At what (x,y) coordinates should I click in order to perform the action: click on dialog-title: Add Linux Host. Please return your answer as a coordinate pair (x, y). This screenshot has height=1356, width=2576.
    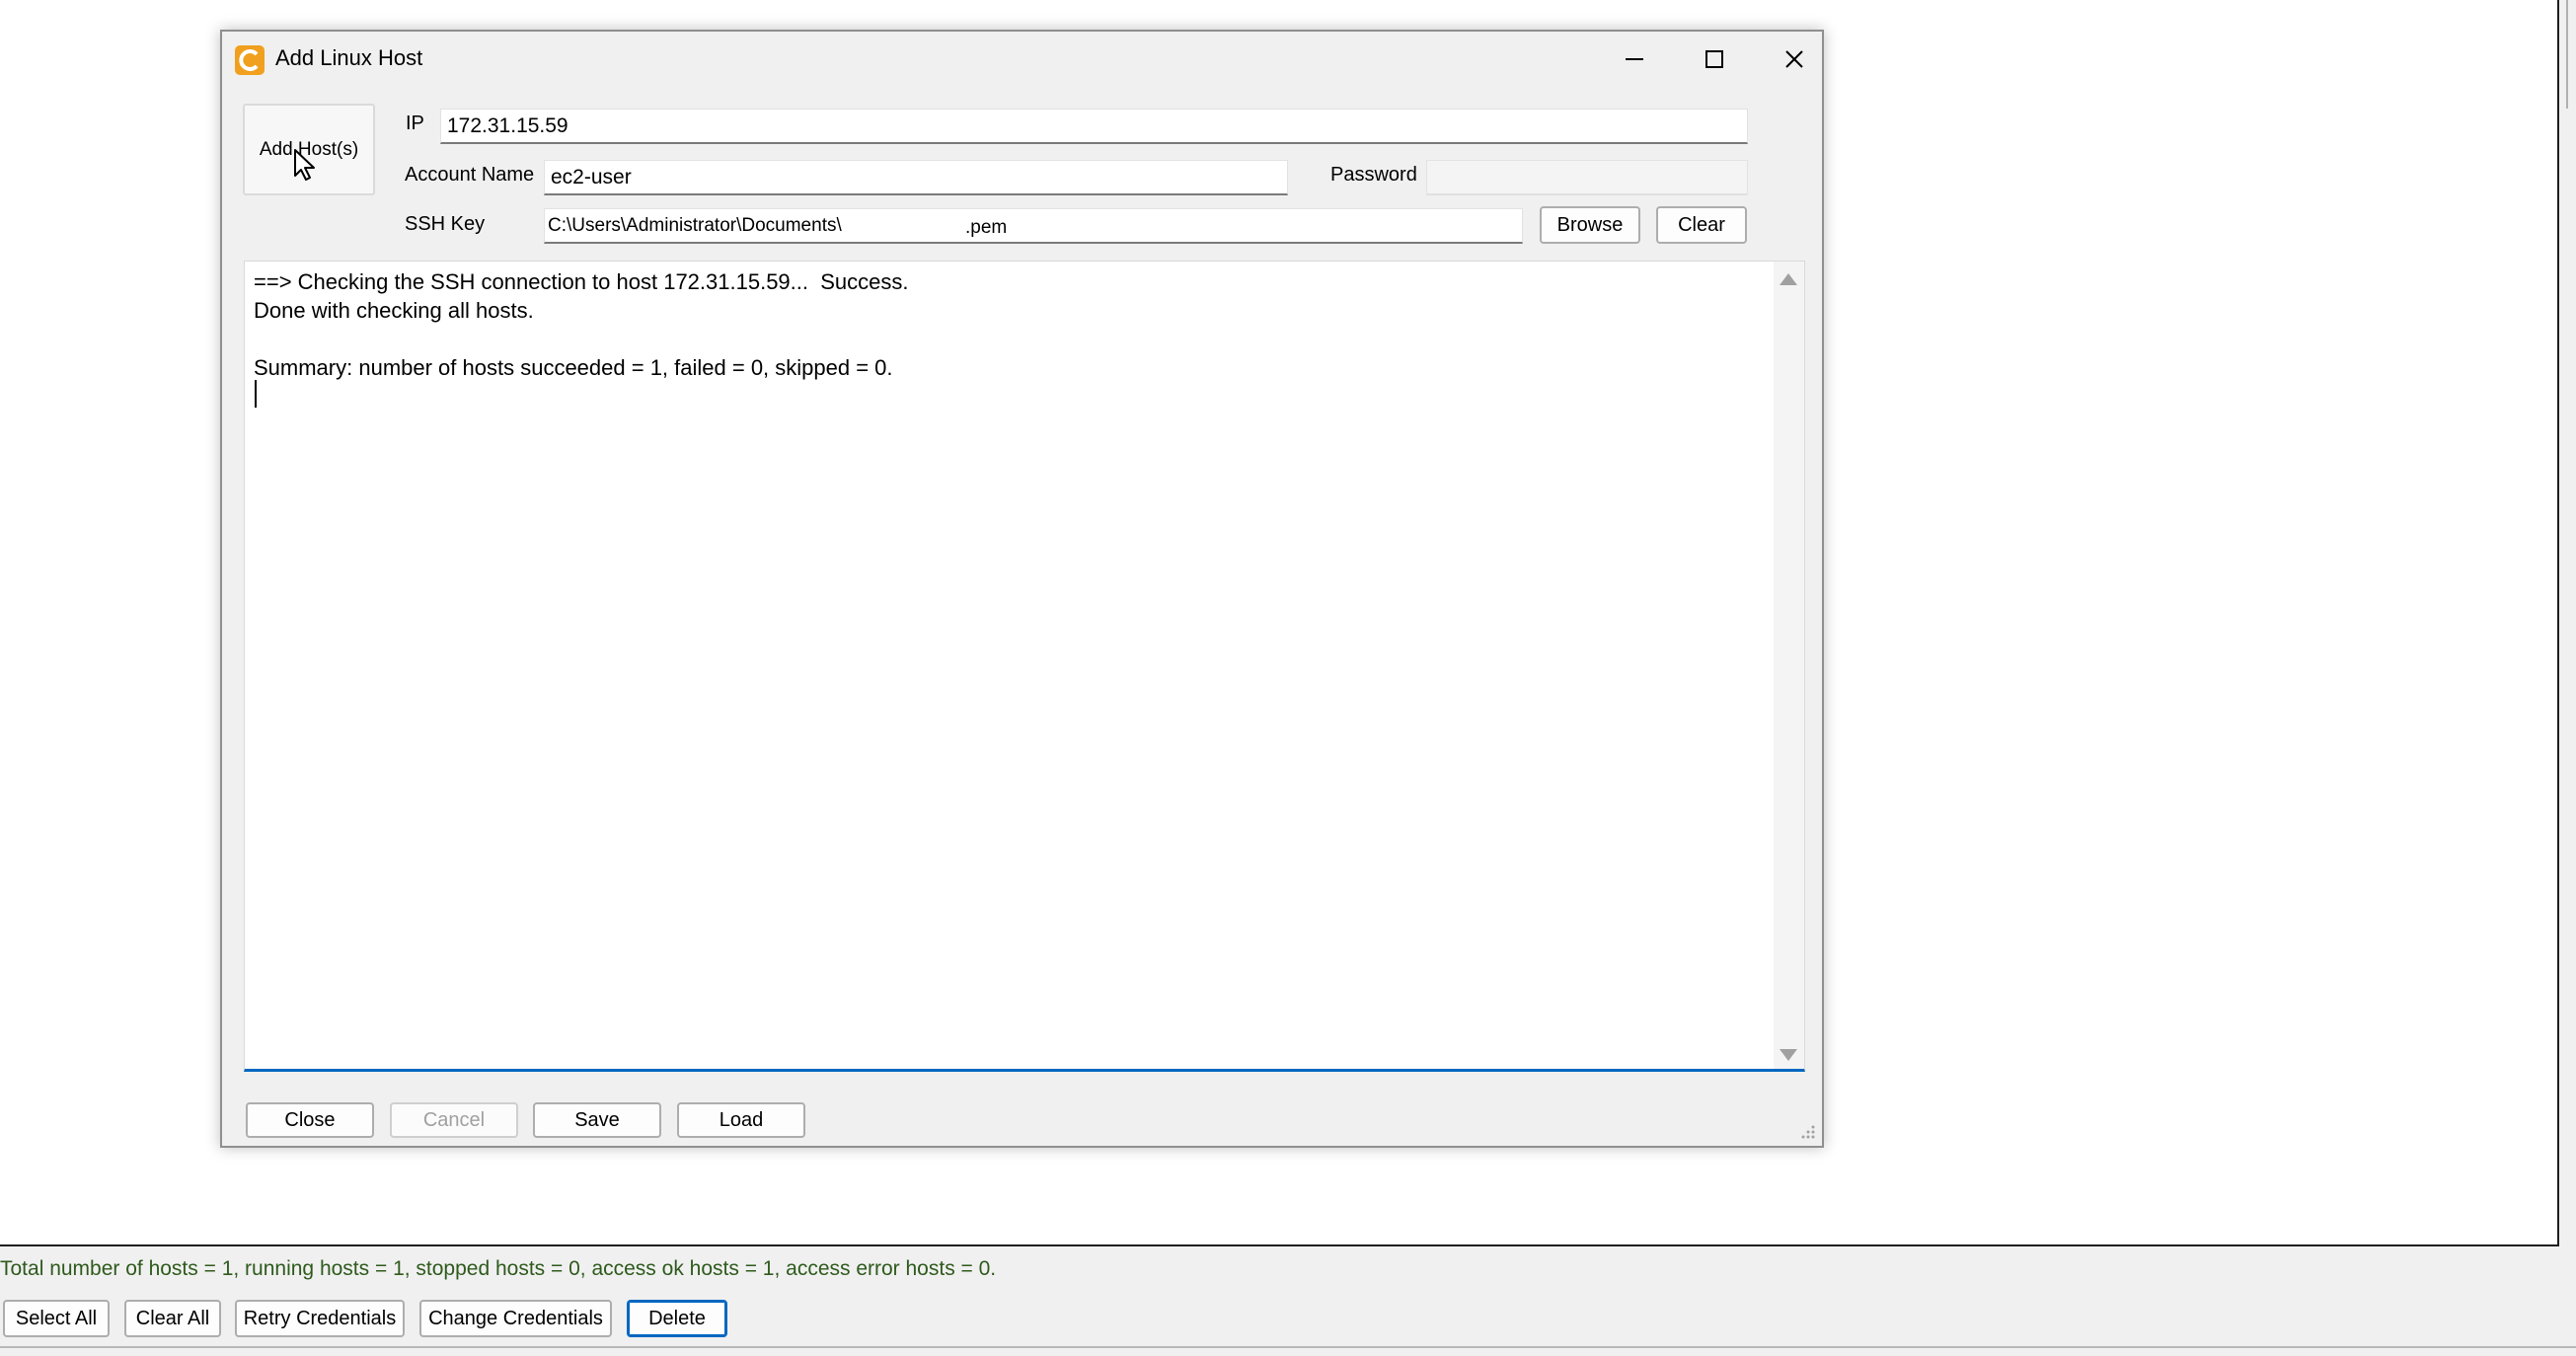
    Looking at the image, I should click on (349, 57).